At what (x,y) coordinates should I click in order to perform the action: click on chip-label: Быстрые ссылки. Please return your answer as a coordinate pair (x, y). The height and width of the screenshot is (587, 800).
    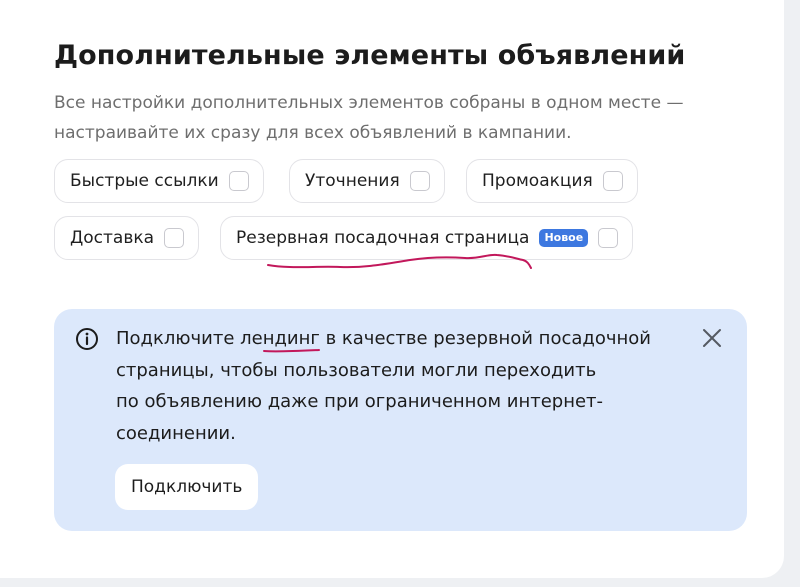
    Looking at the image, I should click on (144, 181).